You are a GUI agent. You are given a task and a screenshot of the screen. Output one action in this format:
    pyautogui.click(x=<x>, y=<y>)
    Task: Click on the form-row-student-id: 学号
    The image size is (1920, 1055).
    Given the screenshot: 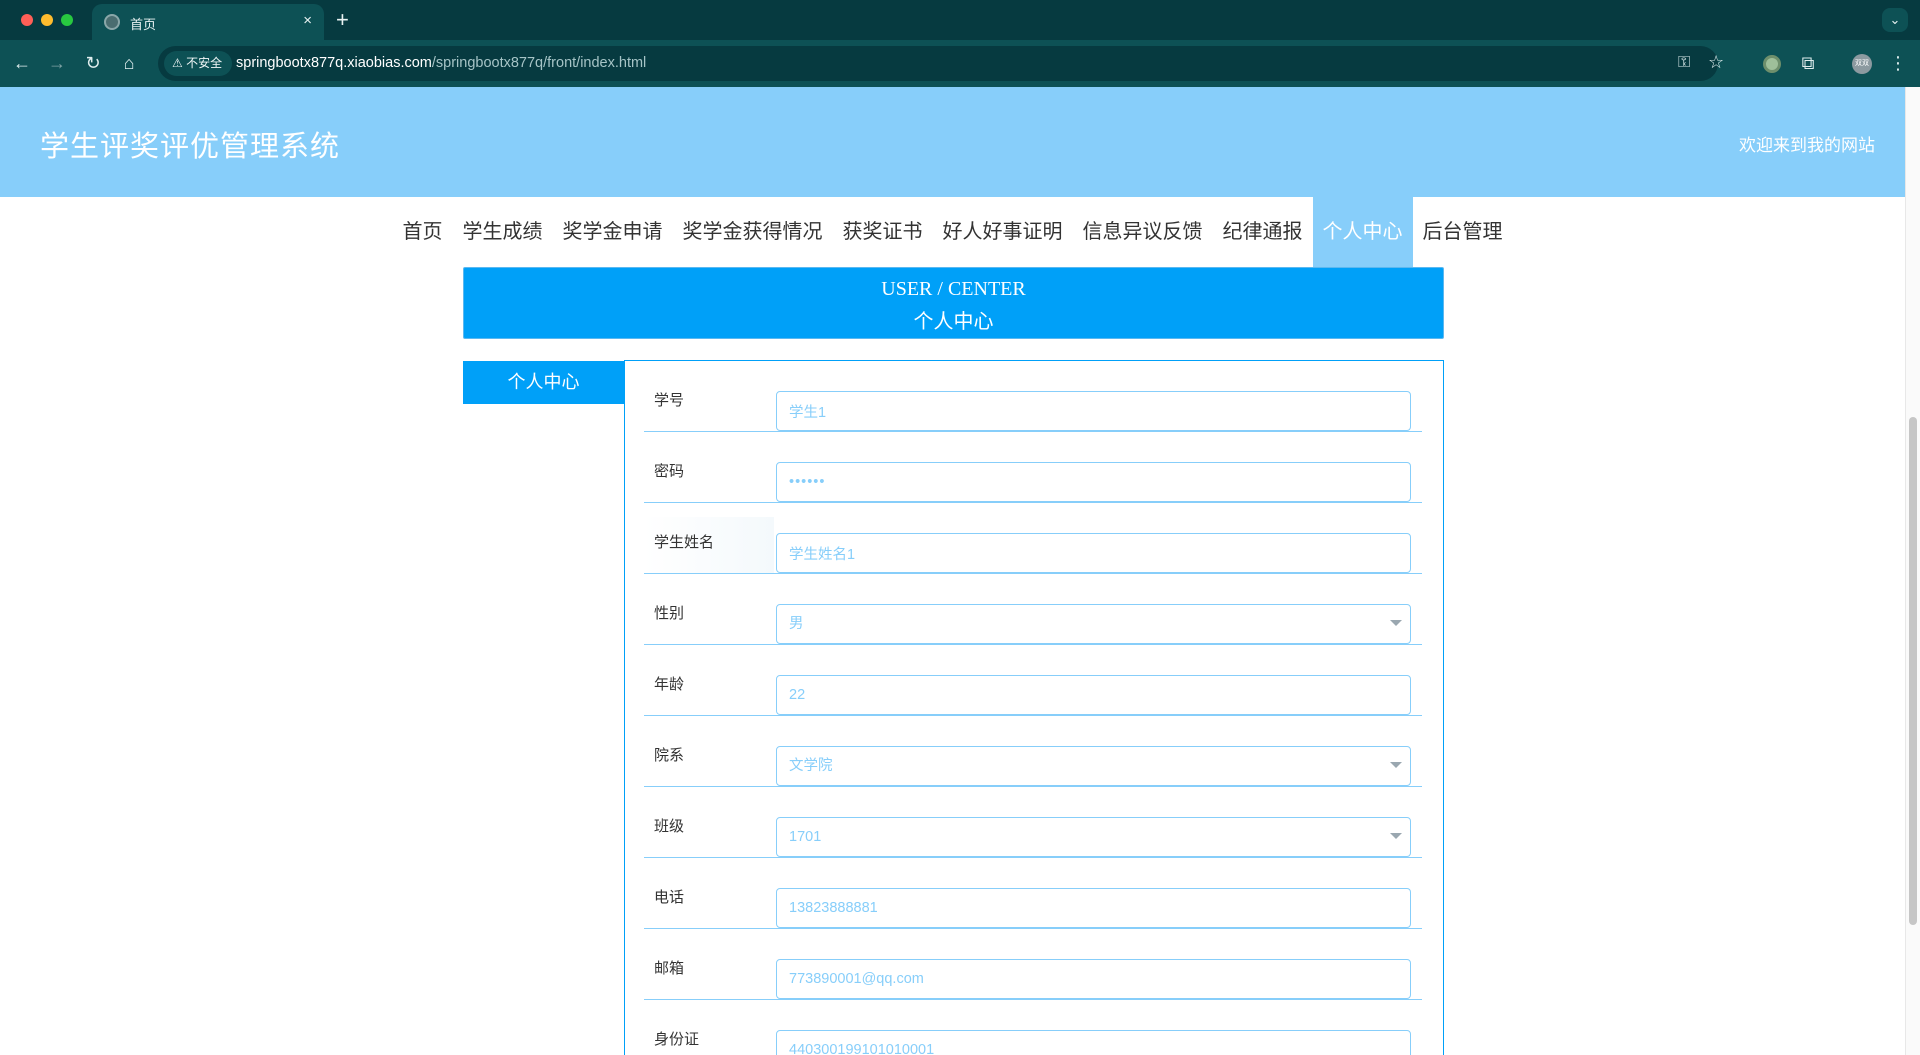 What is the action you would take?
    pyautogui.click(x=1033, y=396)
    